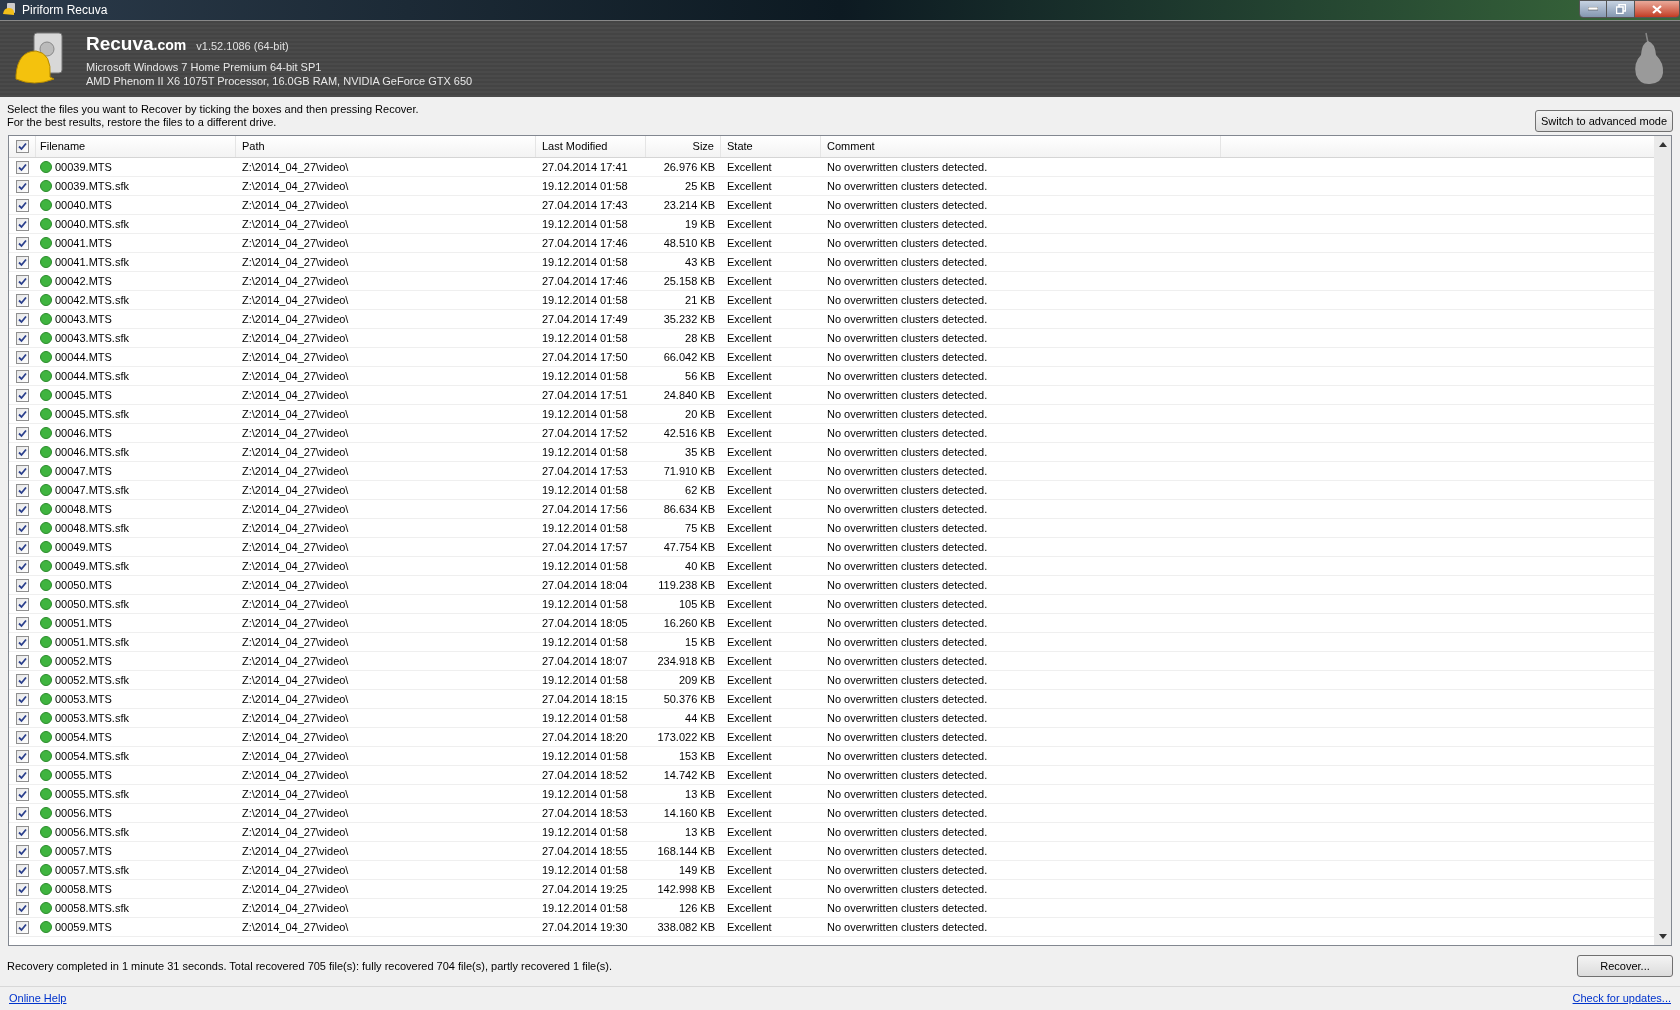  Describe the element at coordinates (1021, 146) in the screenshot. I see `column-header: Comment` at that location.